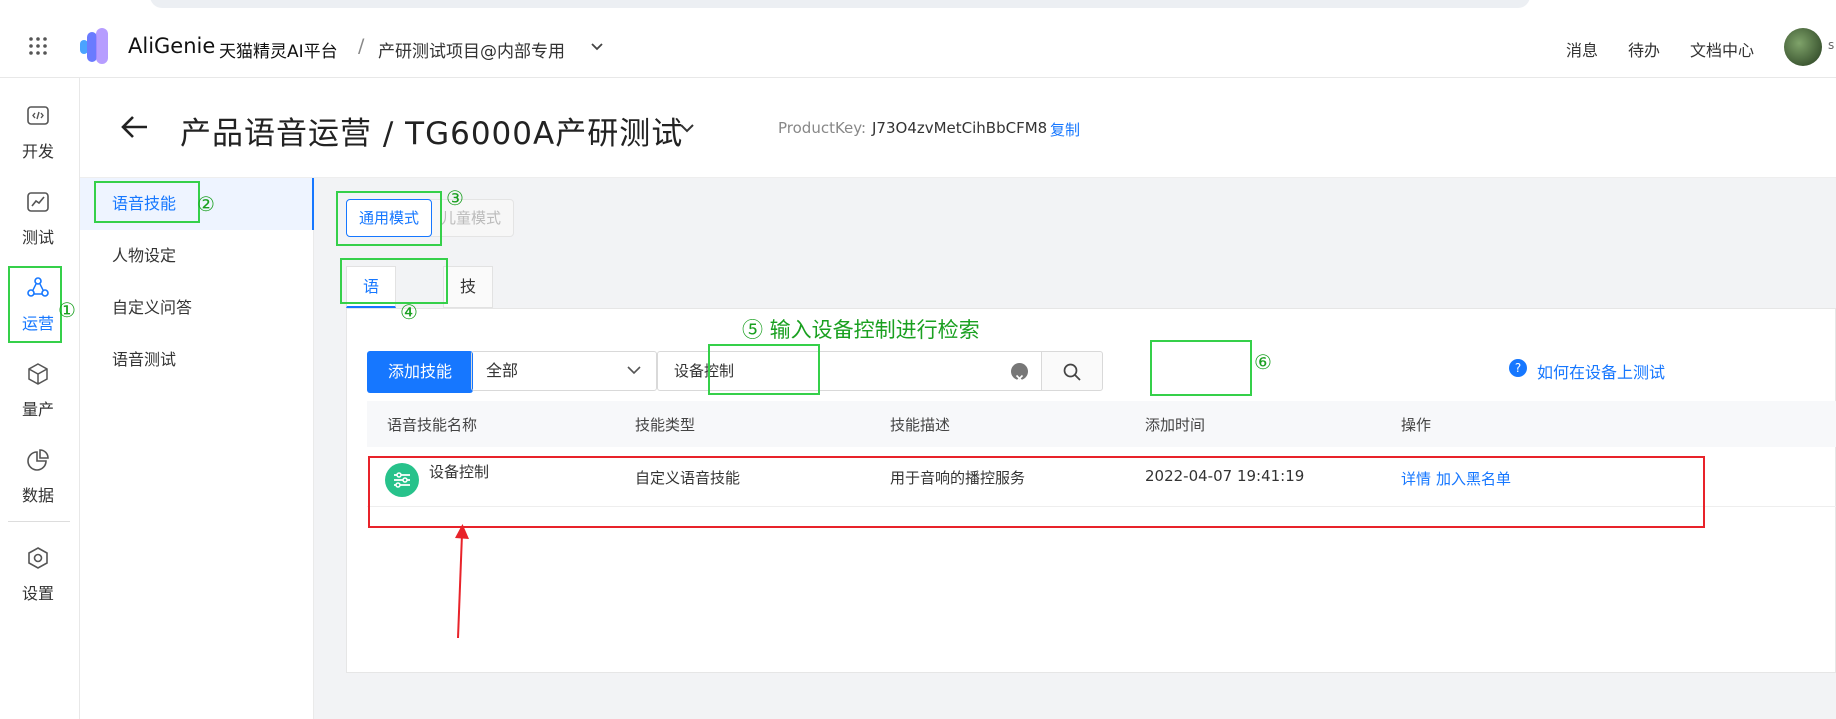  I want to click on select-value: 全部, so click(502, 370).